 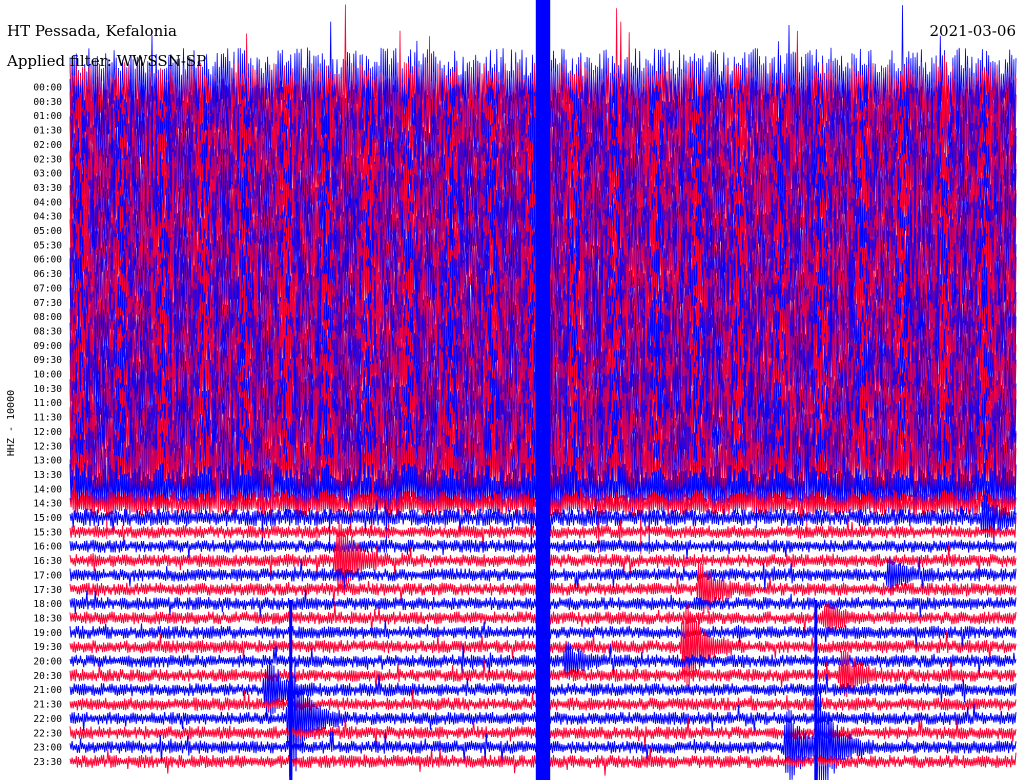 What do you see at coordinates (47, 360) in the screenshot?
I see `time-tick-label: 09:30` at bounding box center [47, 360].